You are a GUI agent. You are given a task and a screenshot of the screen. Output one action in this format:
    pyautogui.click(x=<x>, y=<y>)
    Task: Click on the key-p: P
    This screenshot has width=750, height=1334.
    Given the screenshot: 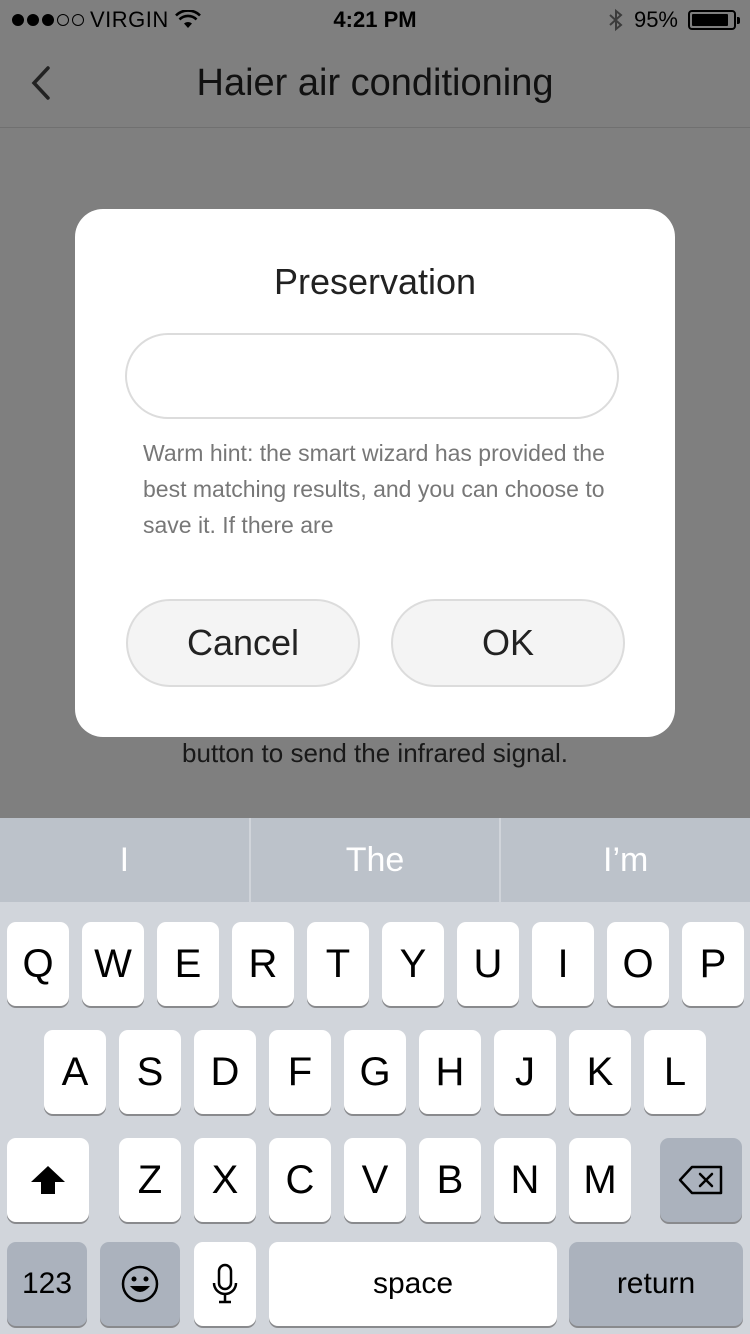 What is the action you would take?
    pyautogui.click(x=713, y=964)
    